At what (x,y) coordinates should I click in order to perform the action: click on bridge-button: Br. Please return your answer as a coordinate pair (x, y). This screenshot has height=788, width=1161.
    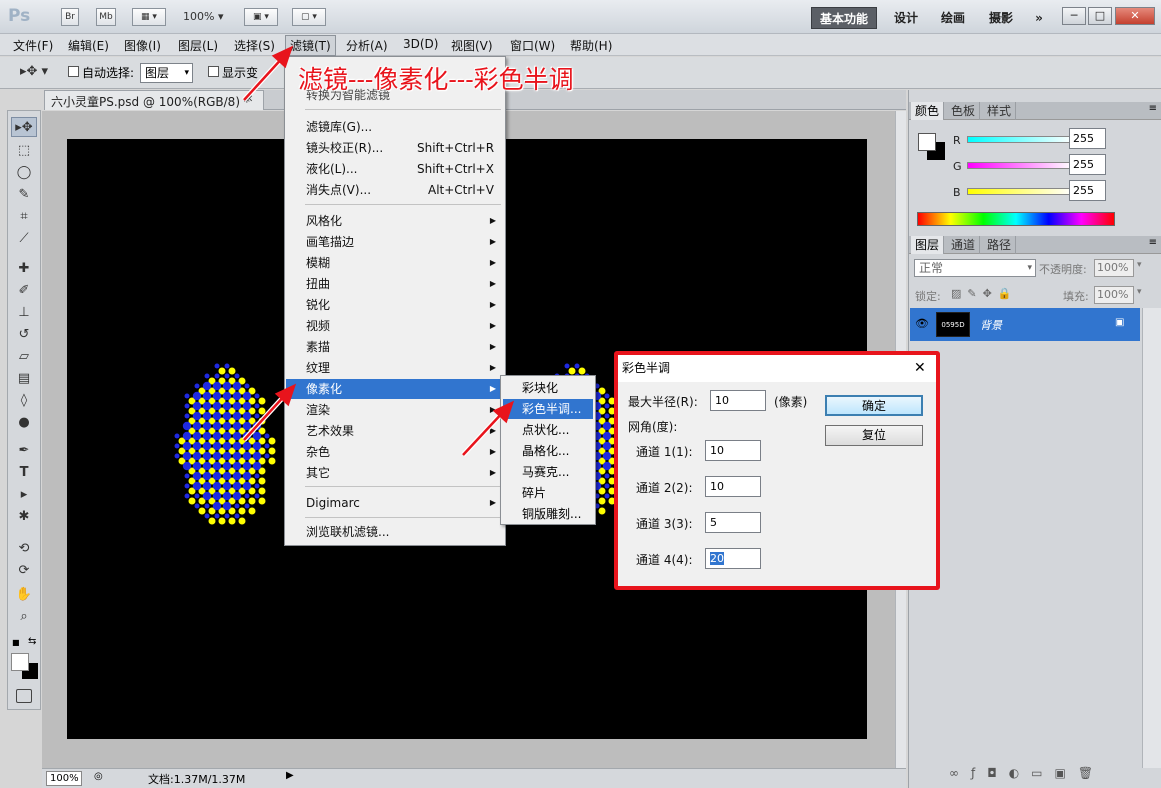
    Looking at the image, I should click on (70, 17).